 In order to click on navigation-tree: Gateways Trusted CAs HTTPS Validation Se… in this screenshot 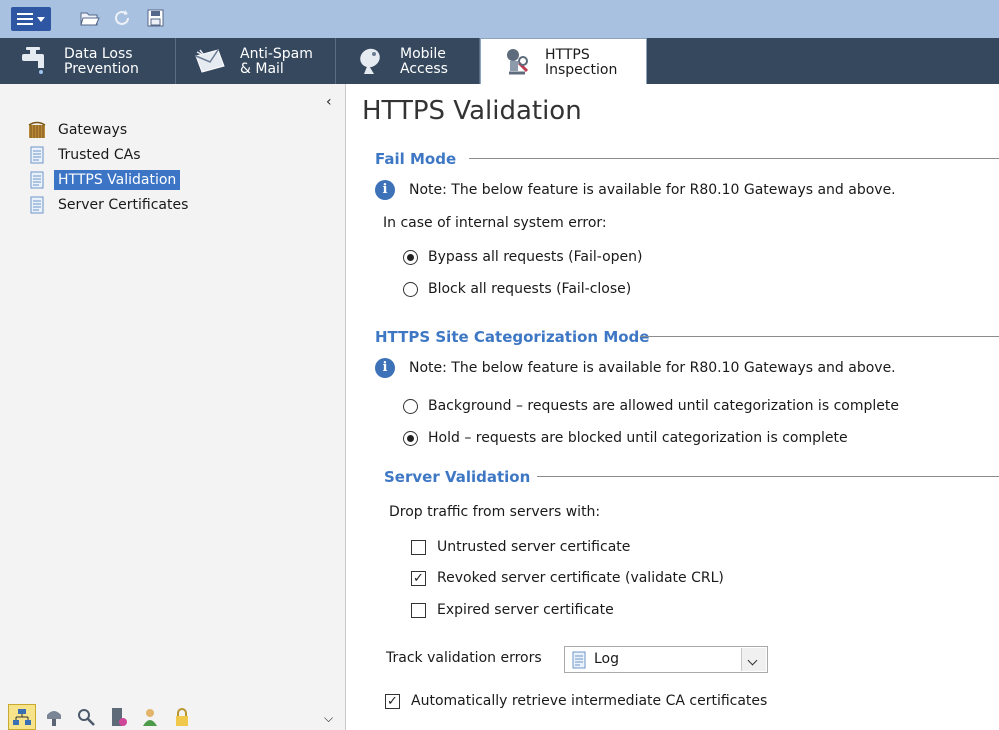, I will do `click(110, 167)`.